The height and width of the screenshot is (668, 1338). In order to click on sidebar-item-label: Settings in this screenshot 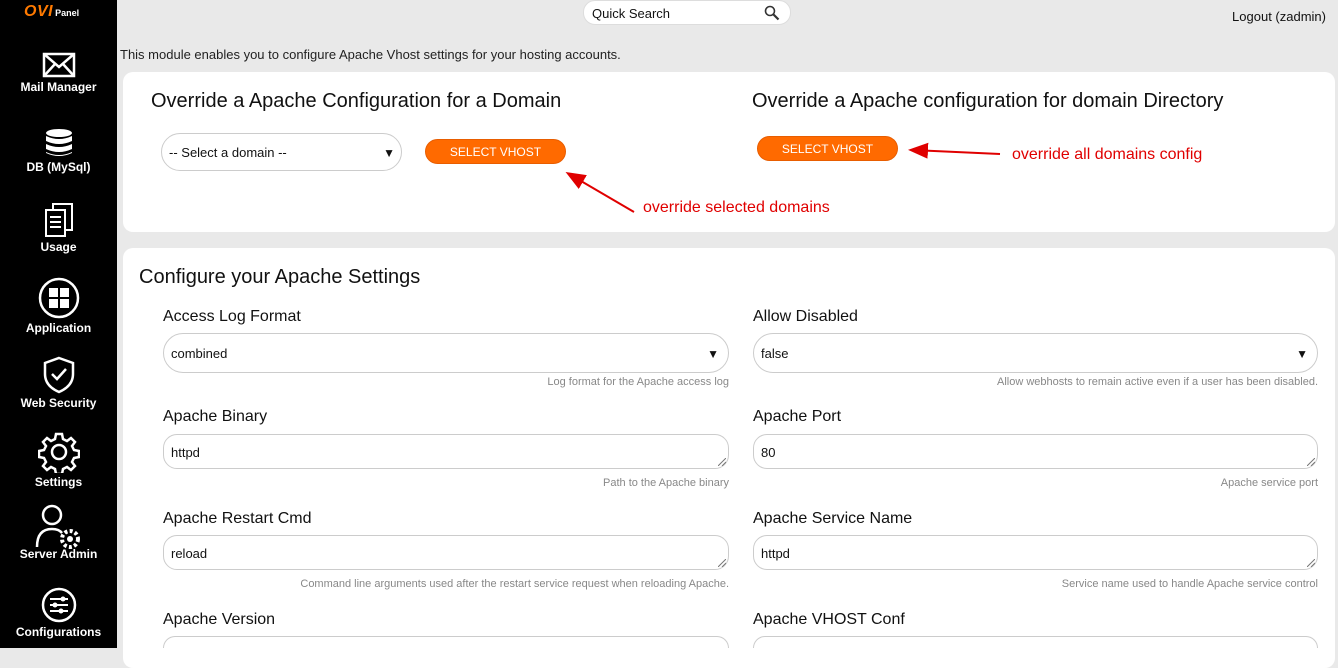, I will do `click(58, 482)`.